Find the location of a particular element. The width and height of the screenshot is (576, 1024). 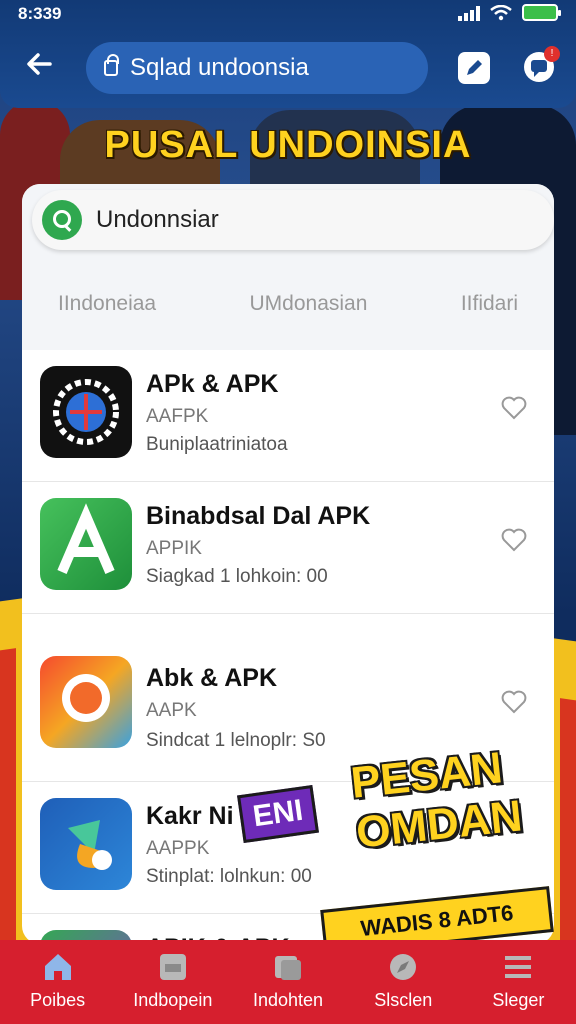

bottom-nav: Poibes Indbopein Indohten Slsclen Sleger is located at coordinates (288, 982).